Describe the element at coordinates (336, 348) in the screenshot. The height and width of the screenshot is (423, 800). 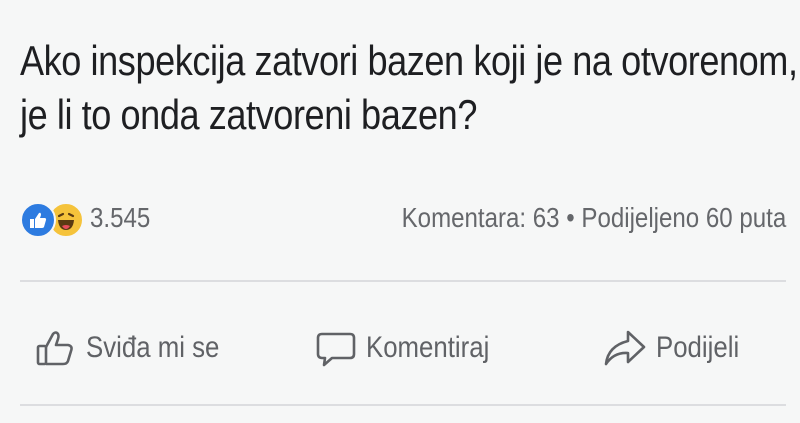
I see `comment-bubble-icon` at that location.